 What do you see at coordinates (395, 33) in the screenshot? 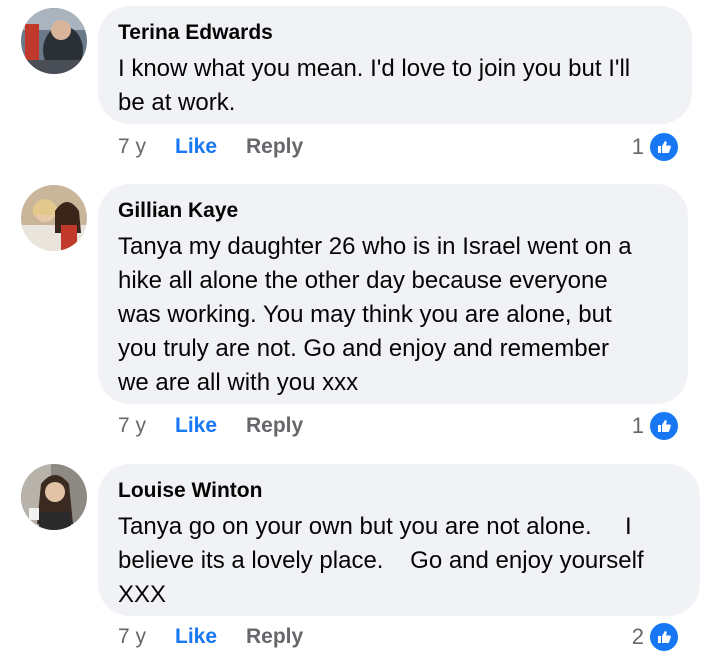
I see `comment-author: Terina Edwards` at bounding box center [395, 33].